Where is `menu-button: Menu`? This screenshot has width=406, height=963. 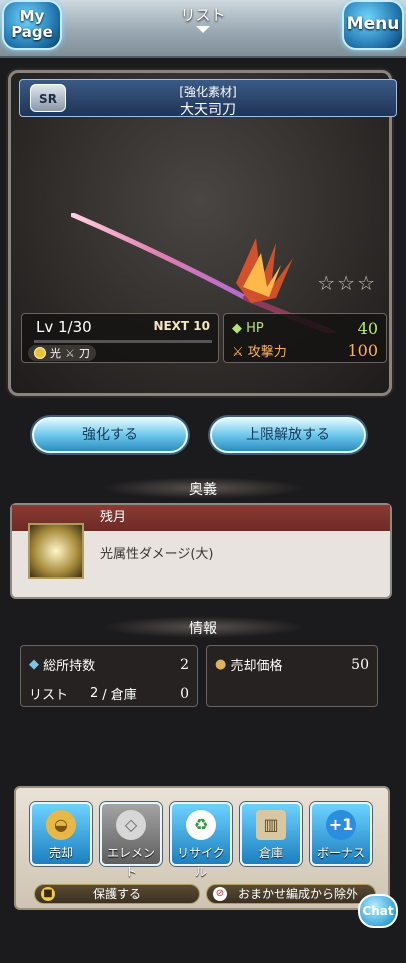 menu-button: Menu is located at coordinates (373, 25).